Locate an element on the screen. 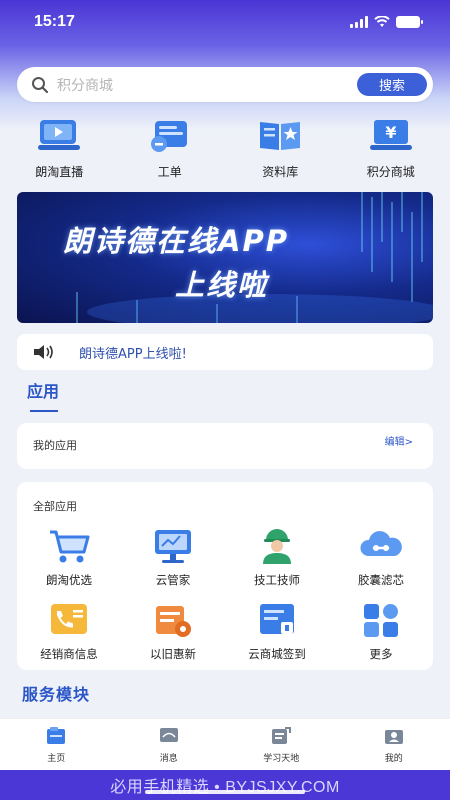 Image resolution: width=450 pixels, height=800 pixels. app-label: 经销商信息 is located at coordinates (69, 654).